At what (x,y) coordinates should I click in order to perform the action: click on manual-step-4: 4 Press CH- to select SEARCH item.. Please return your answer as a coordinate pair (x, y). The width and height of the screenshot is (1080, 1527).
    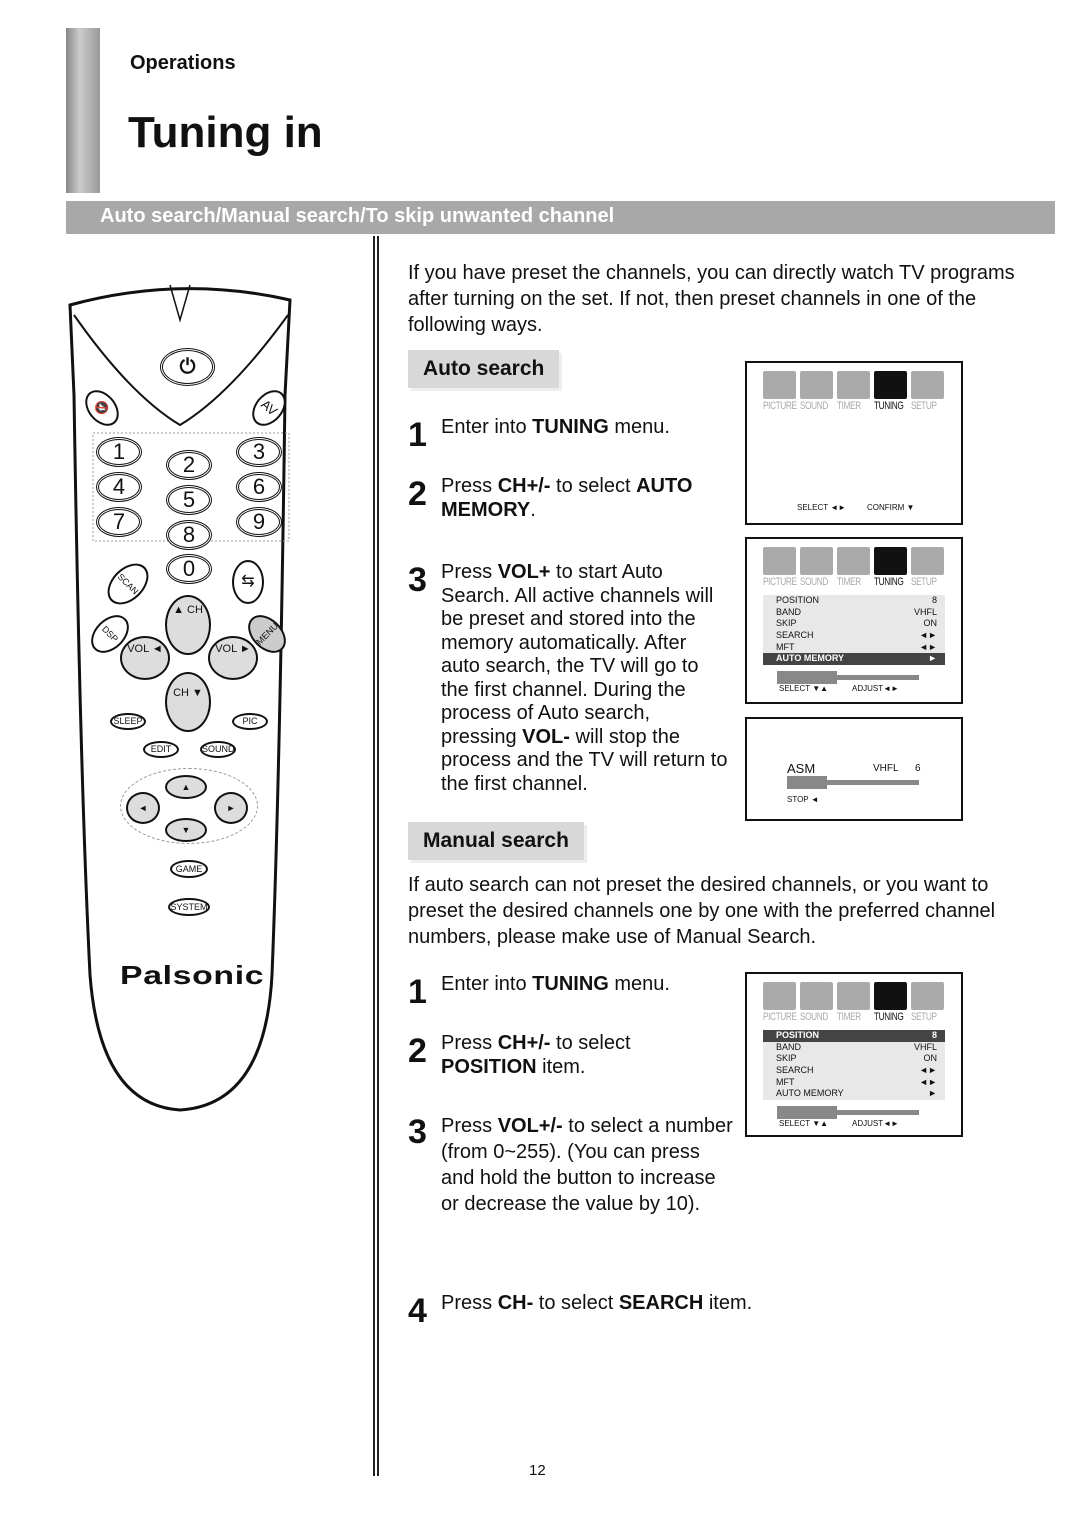
    Looking at the image, I should click on (580, 1311).